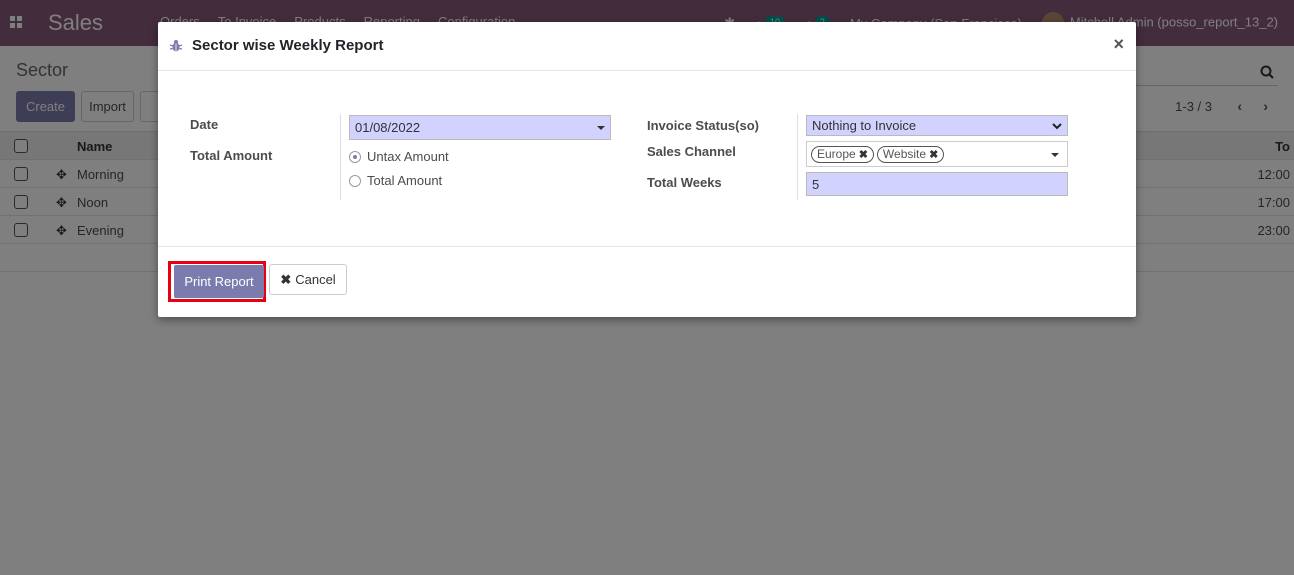 The width and height of the screenshot is (1294, 575). Describe the element at coordinates (703, 125) in the screenshot. I see `invoice-status-label: Invoice Status(so)` at that location.